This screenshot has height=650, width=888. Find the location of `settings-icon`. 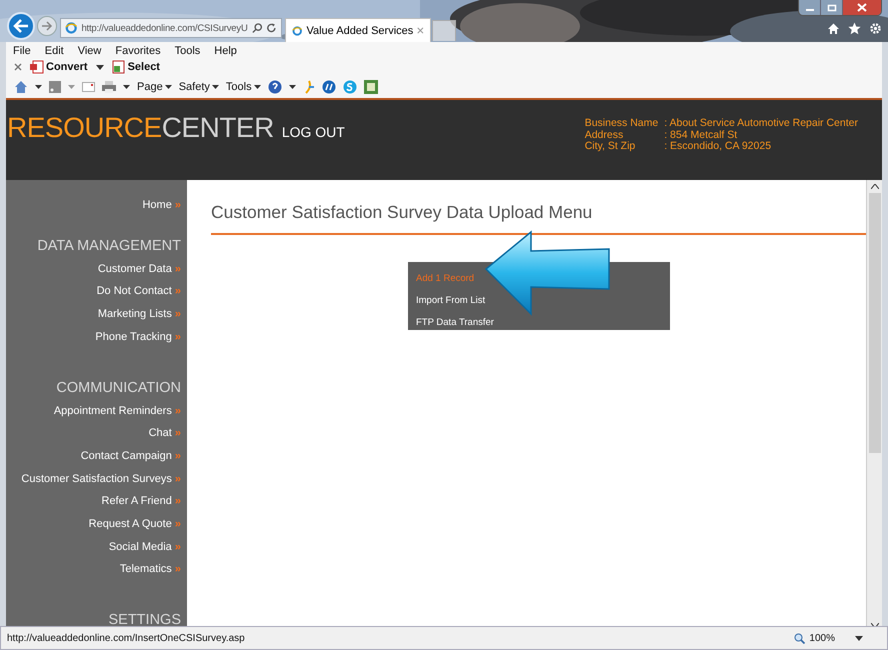

settings-icon is located at coordinates (875, 28).